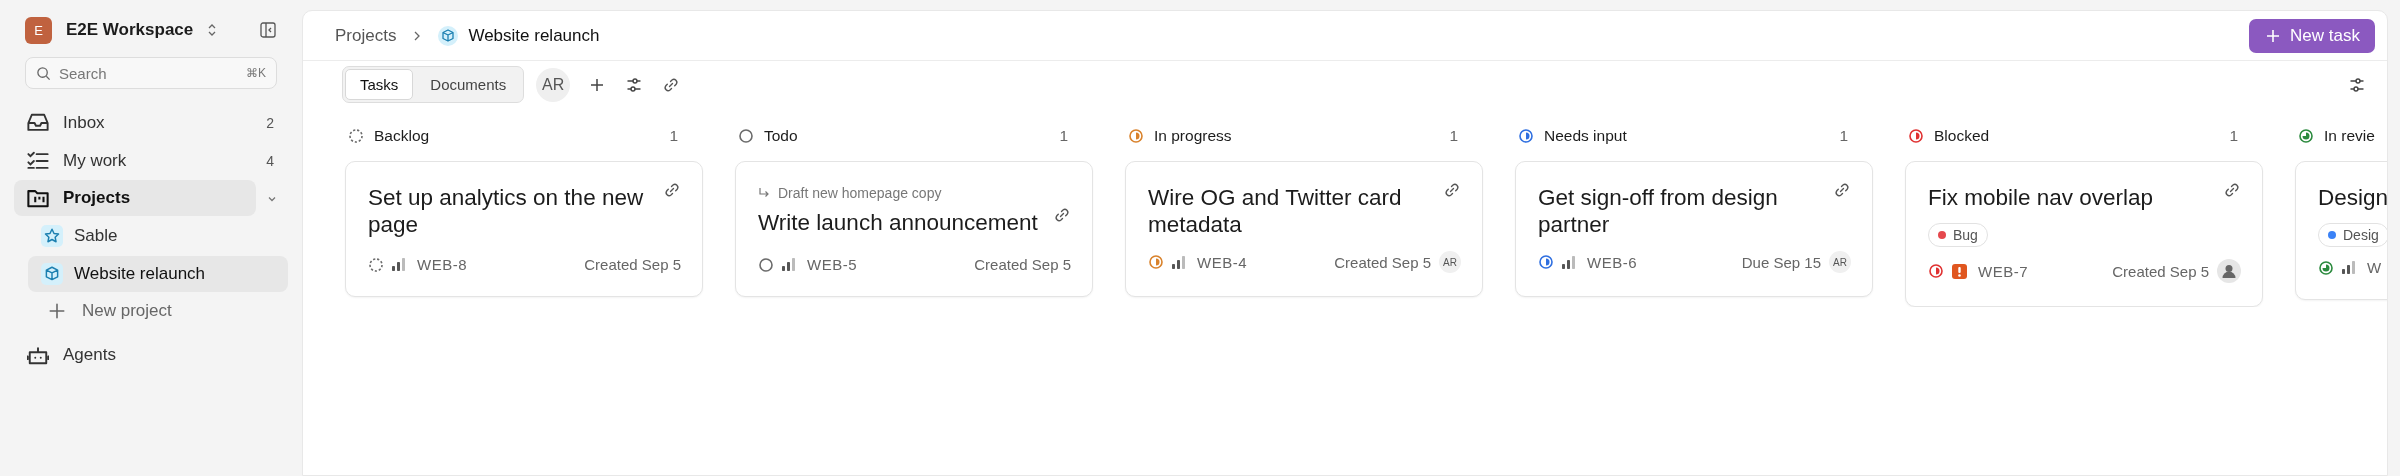 Image resolution: width=2400 pixels, height=476 pixels. Describe the element at coordinates (764, 193) in the screenshot. I see `return-arrow-icon` at that location.